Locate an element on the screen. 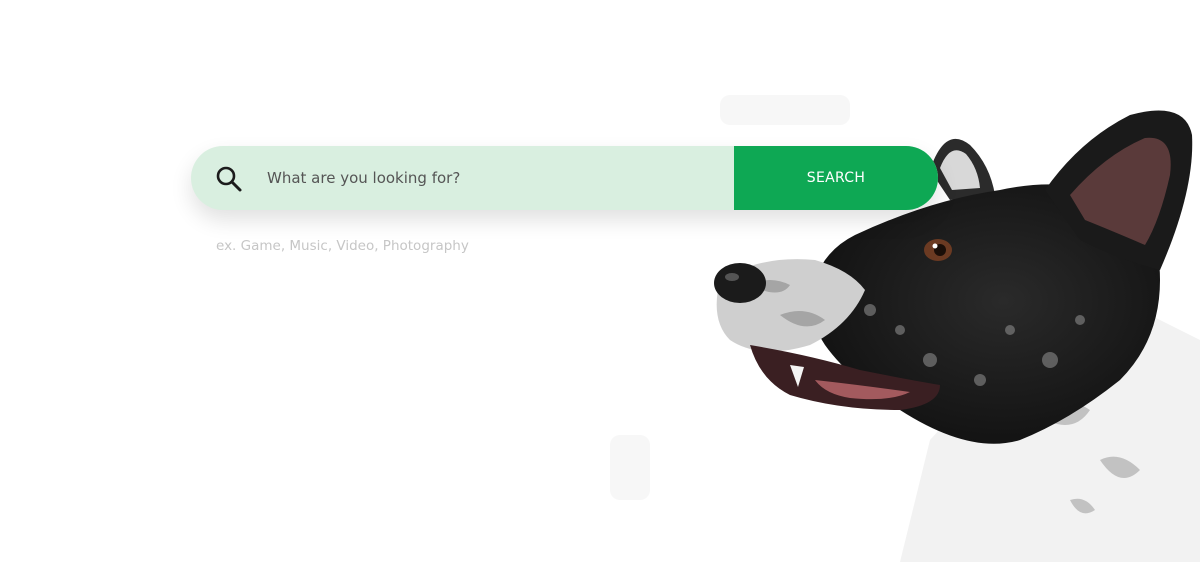  search-hint: ex. Game, Music, Video, Photography is located at coordinates (342, 246).